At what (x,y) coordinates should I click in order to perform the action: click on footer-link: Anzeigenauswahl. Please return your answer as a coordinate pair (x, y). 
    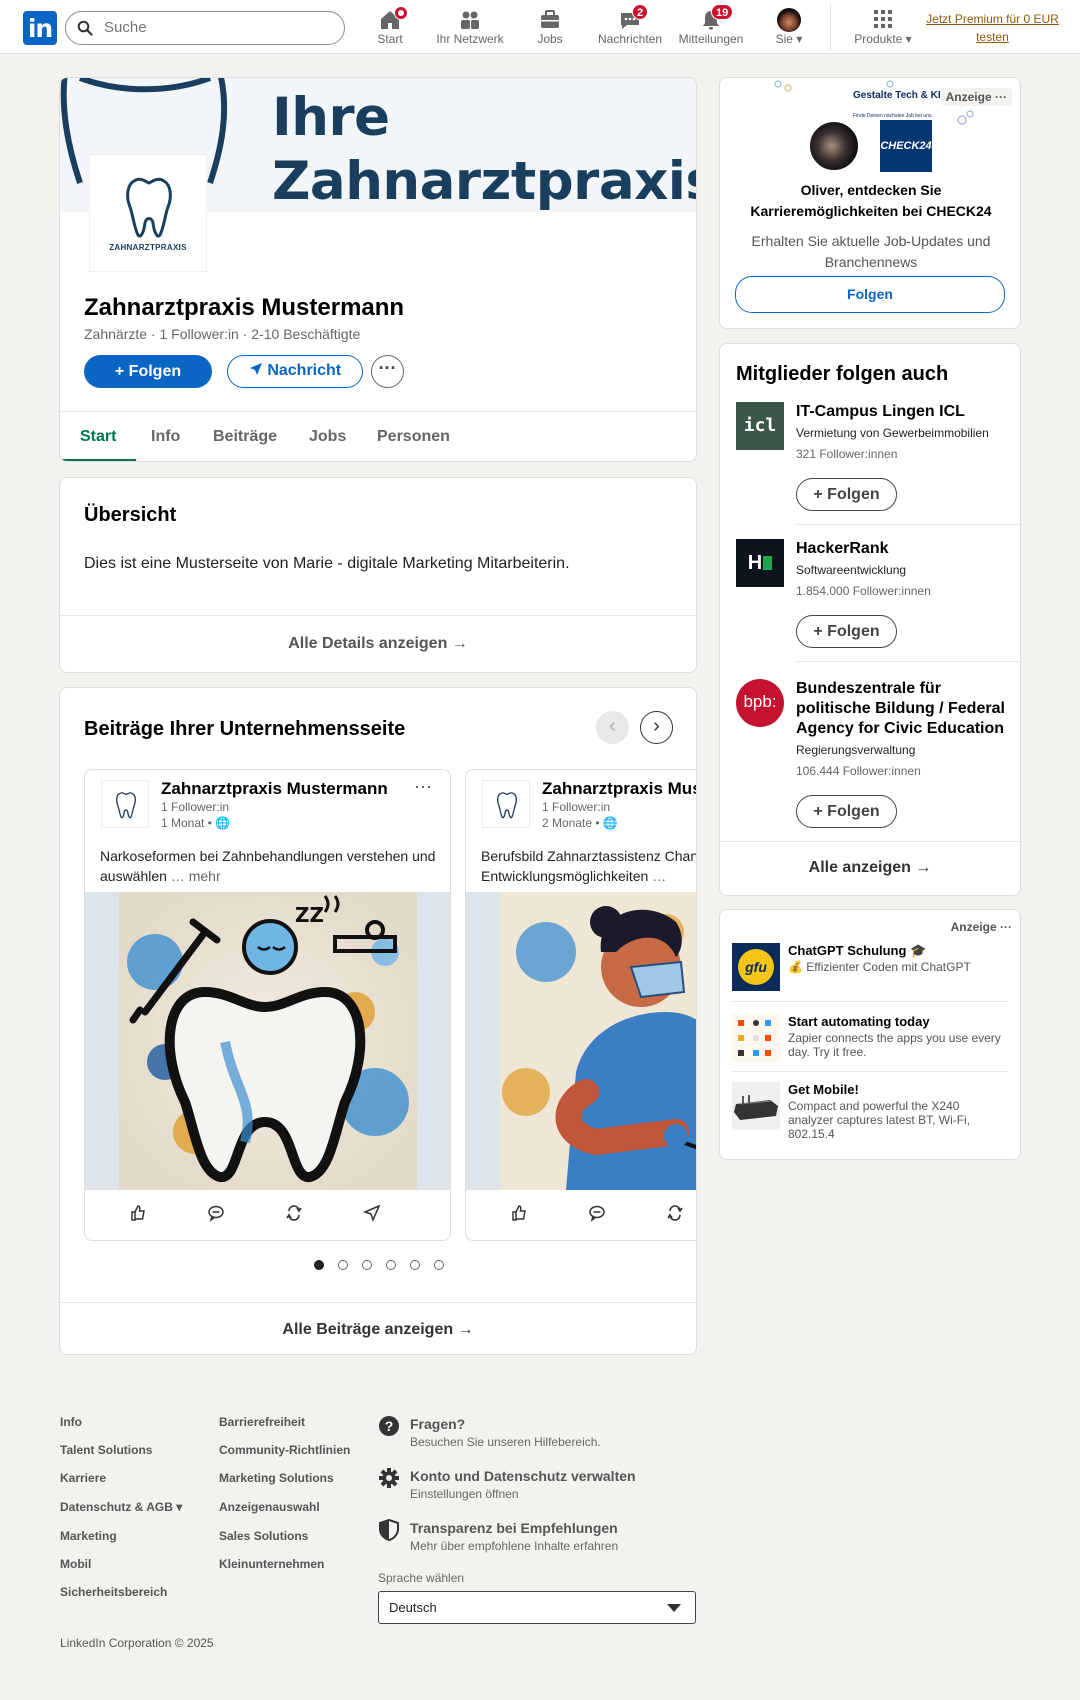
    Looking at the image, I should click on (269, 1507).